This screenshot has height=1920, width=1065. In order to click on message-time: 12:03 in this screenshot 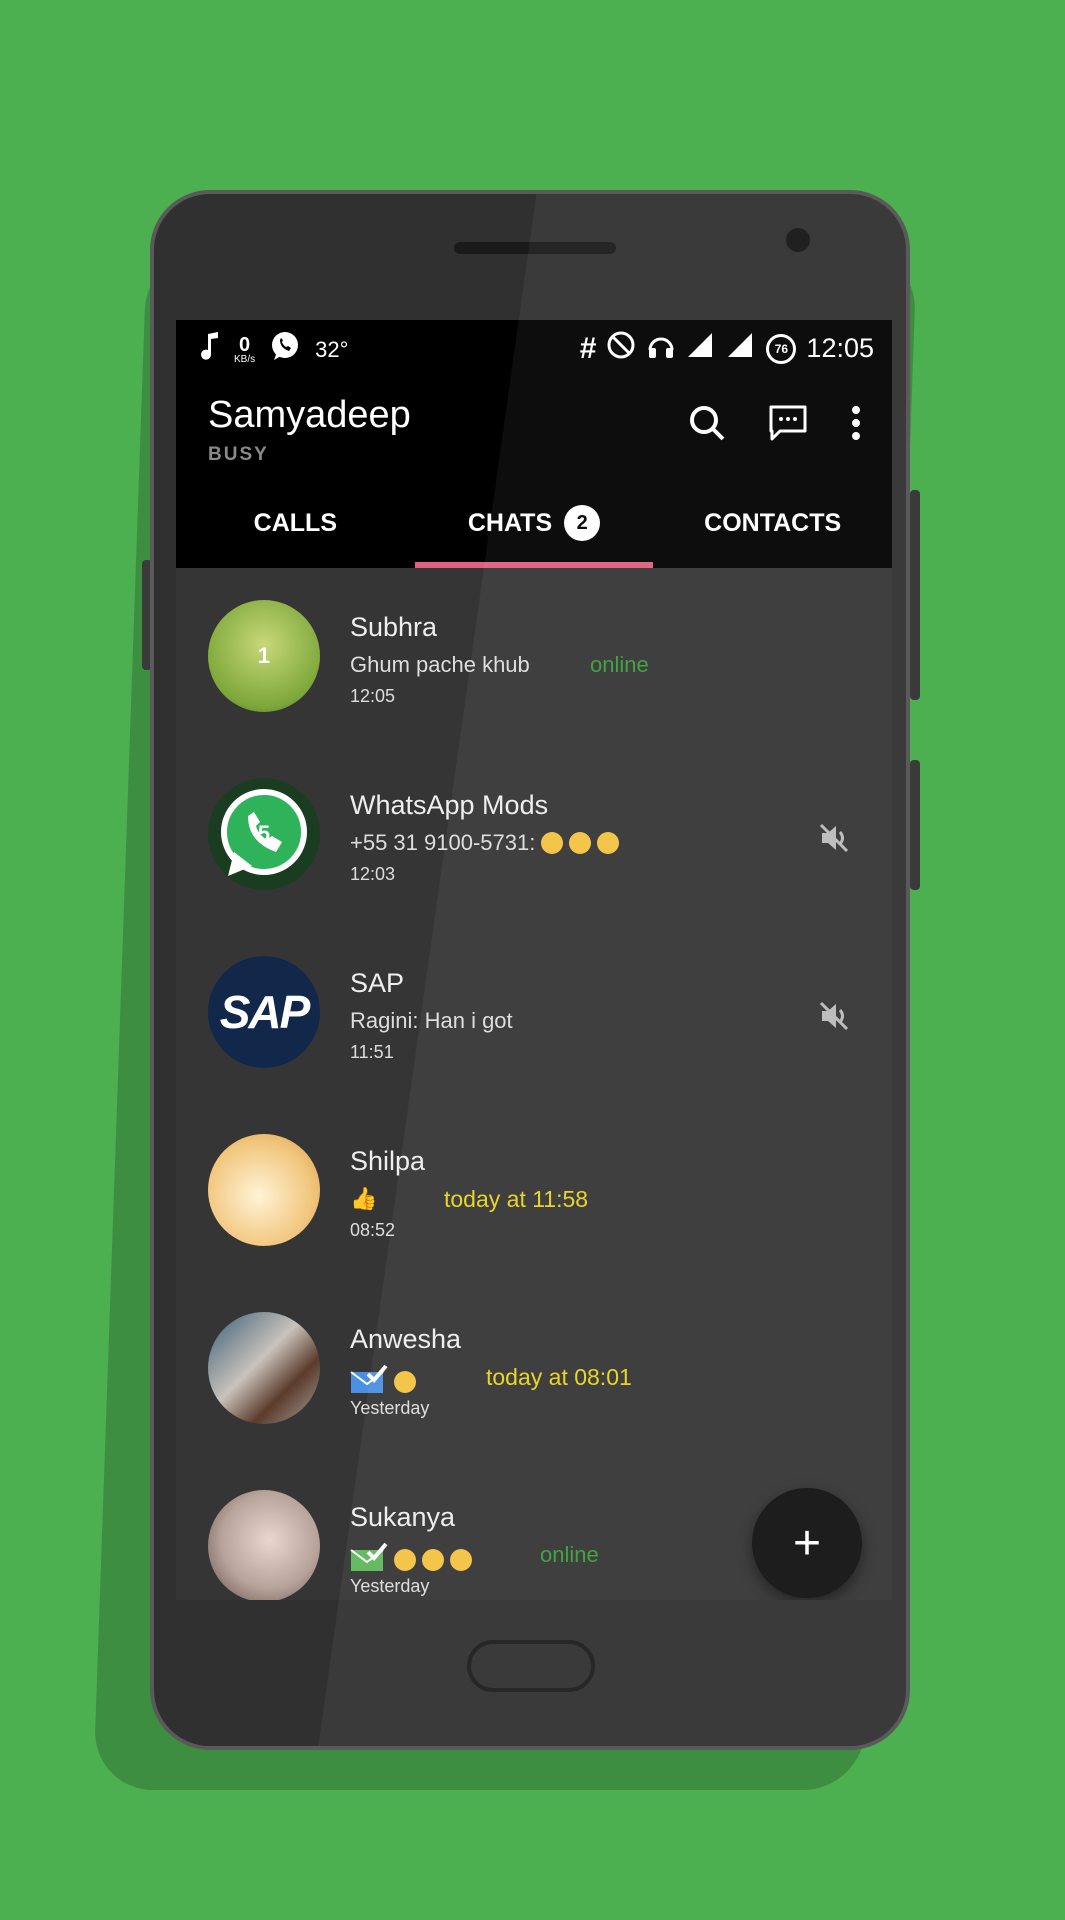, I will do `click(373, 874)`.